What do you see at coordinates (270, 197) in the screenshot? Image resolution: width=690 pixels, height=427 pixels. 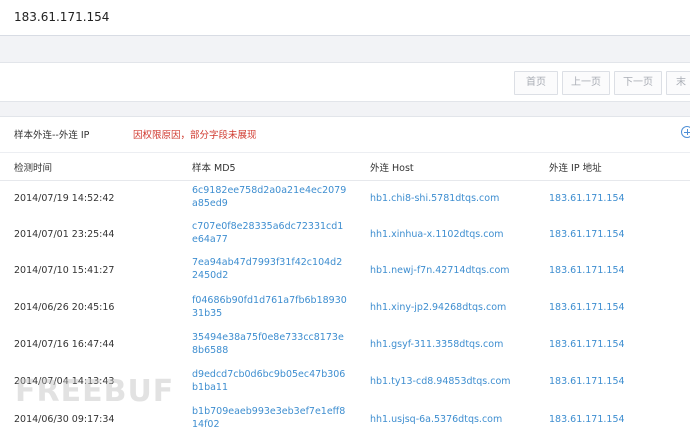 I see `md5-link: 6c9182ee758d2a0a21e4ec2079a85ed9` at bounding box center [270, 197].